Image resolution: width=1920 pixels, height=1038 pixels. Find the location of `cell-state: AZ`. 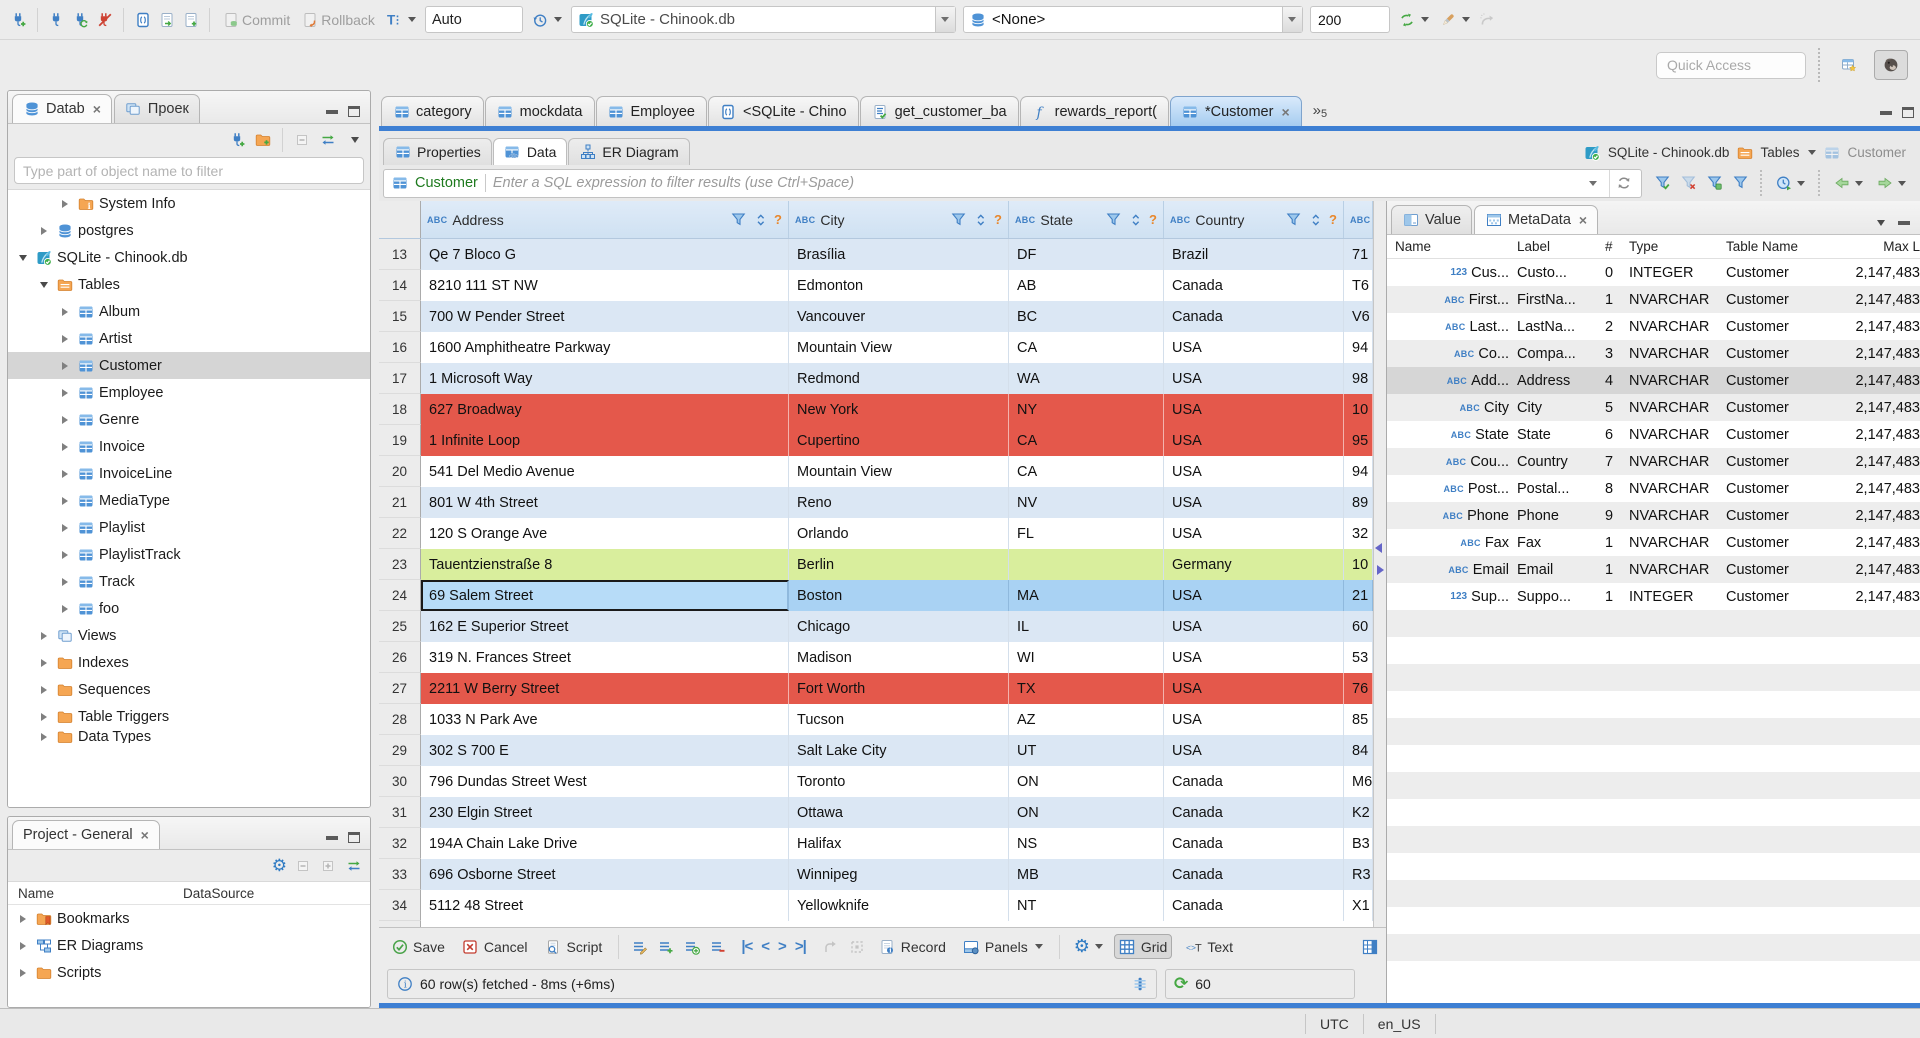

cell-state: AZ is located at coordinates (1086, 719).